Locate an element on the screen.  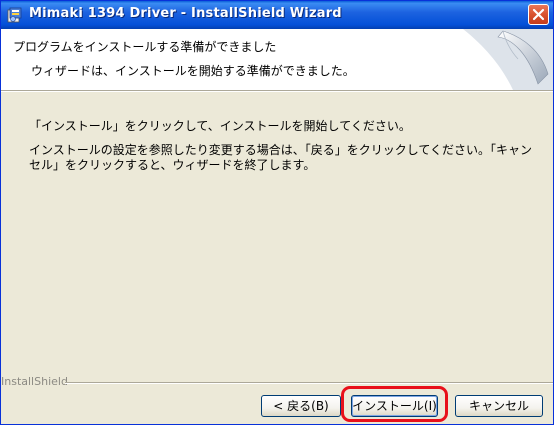
close-icon is located at coordinates (538, 14).